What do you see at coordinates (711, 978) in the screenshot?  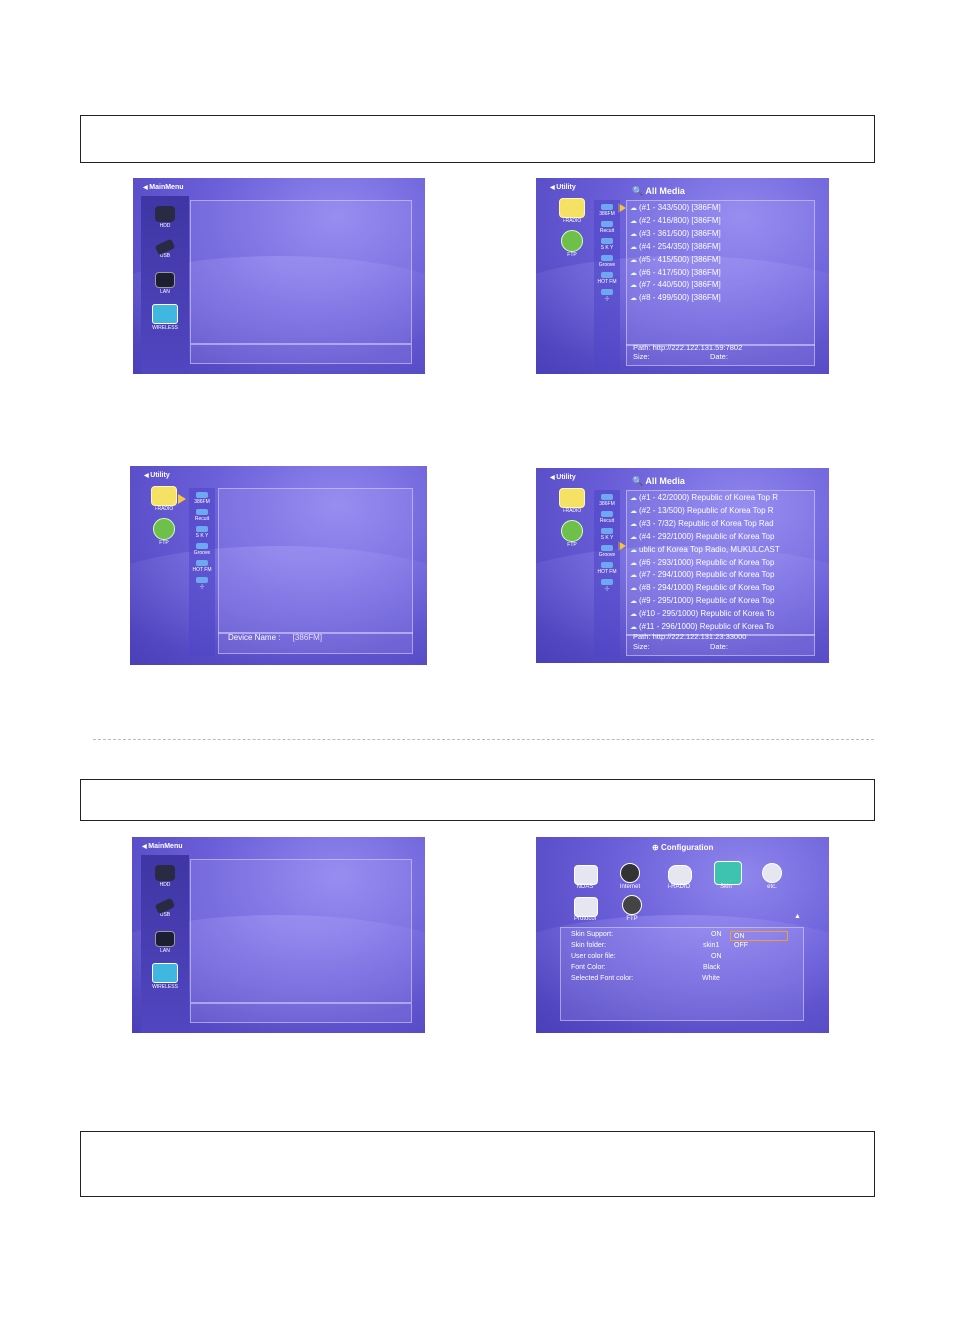 I see `setting-value: White` at bounding box center [711, 978].